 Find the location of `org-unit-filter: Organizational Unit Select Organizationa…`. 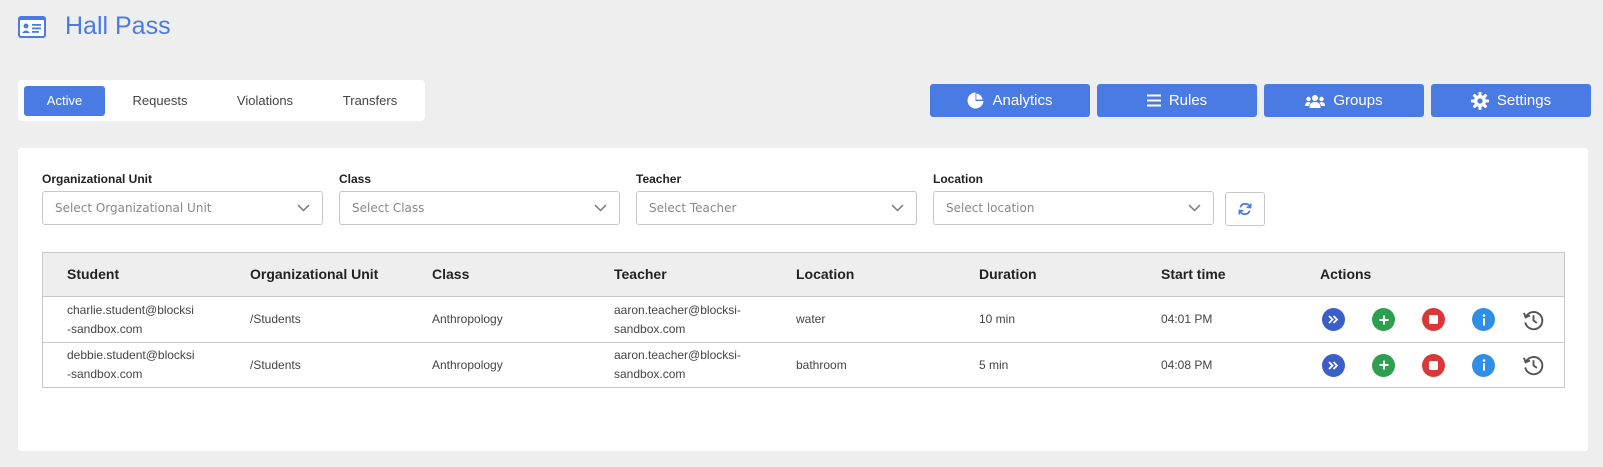

org-unit-filter: Organizational Unit Select Organizationa… is located at coordinates (182, 198).